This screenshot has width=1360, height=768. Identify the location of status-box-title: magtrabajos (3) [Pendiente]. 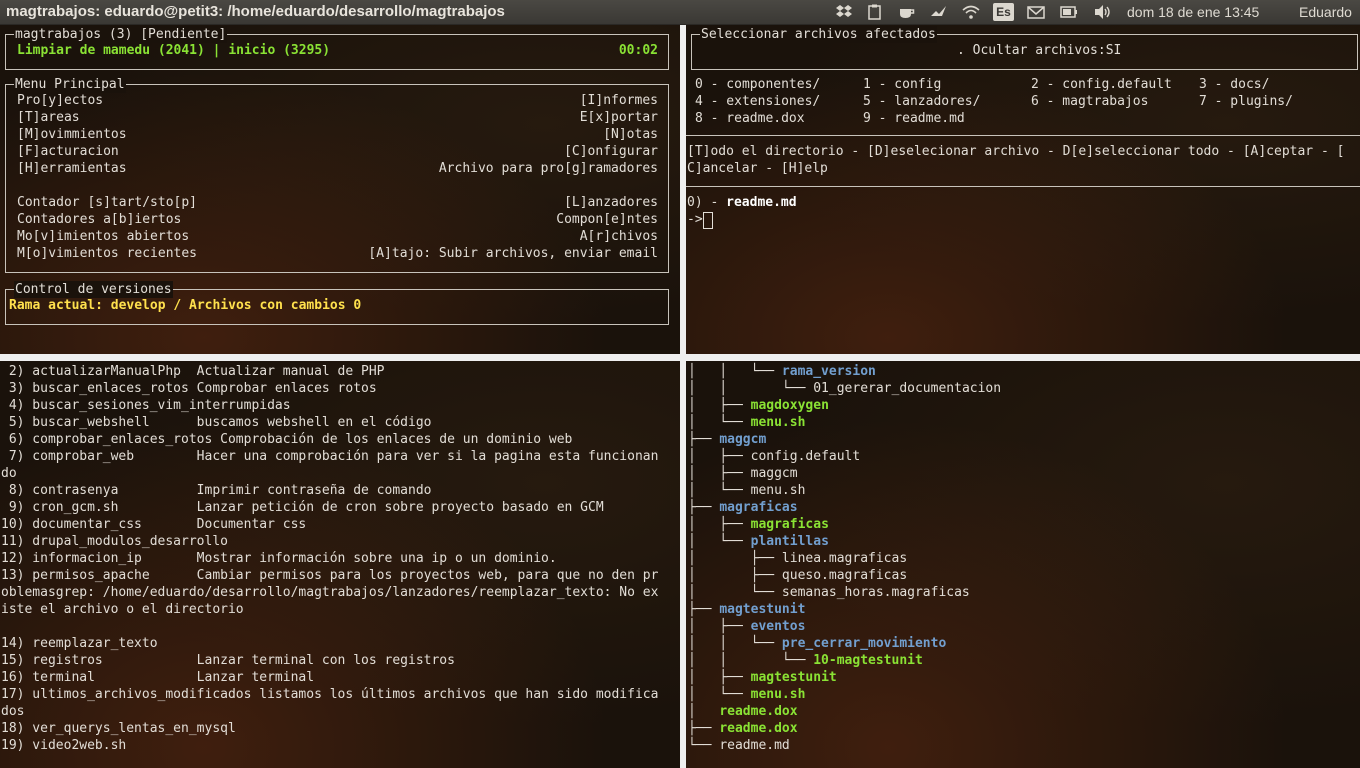
(121, 34).